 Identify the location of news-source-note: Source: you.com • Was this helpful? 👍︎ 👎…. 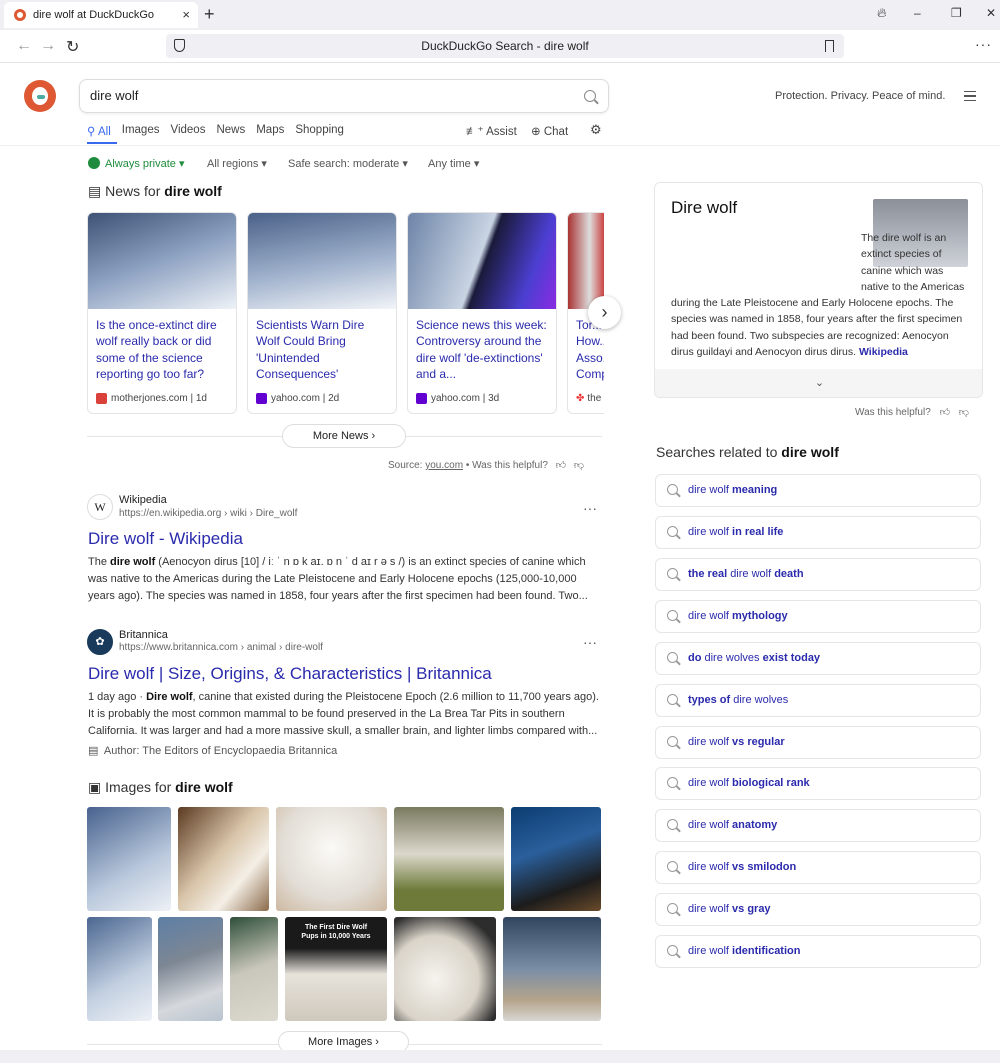
(486, 465).